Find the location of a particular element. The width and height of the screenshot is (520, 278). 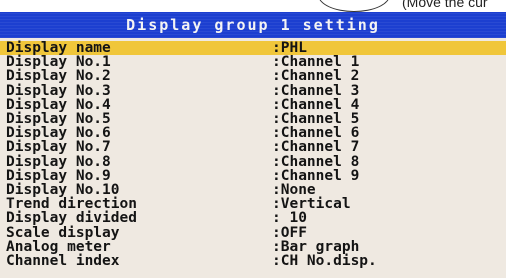

setting-label: Scale display is located at coordinates (63, 232).